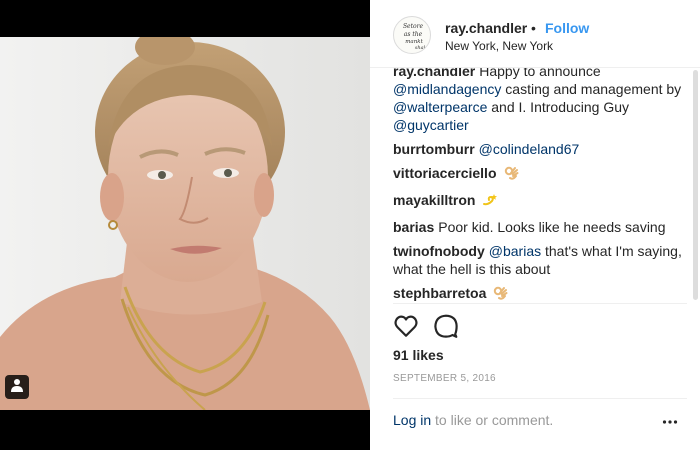 The width and height of the screenshot is (700, 450). What do you see at coordinates (440, 107) in the screenshot?
I see `mention-link: @walterpearce` at bounding box center [440, 107].